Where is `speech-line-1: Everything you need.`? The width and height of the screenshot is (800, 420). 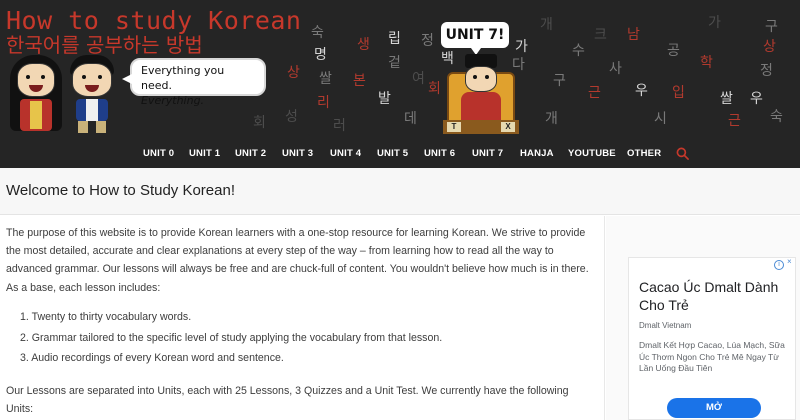
speech-line-1: Everything you need. is located at coordinates (183, 78).